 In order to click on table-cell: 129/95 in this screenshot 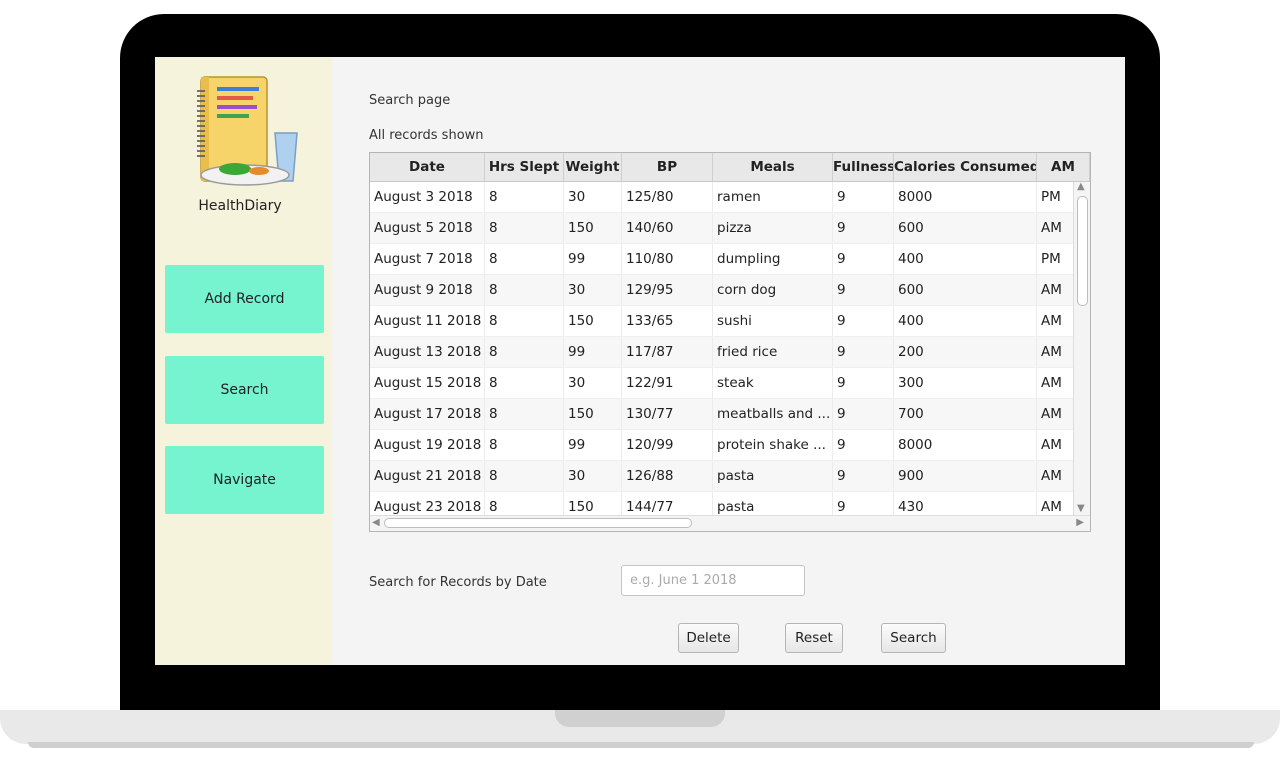, I will do `click(667, 290)`.